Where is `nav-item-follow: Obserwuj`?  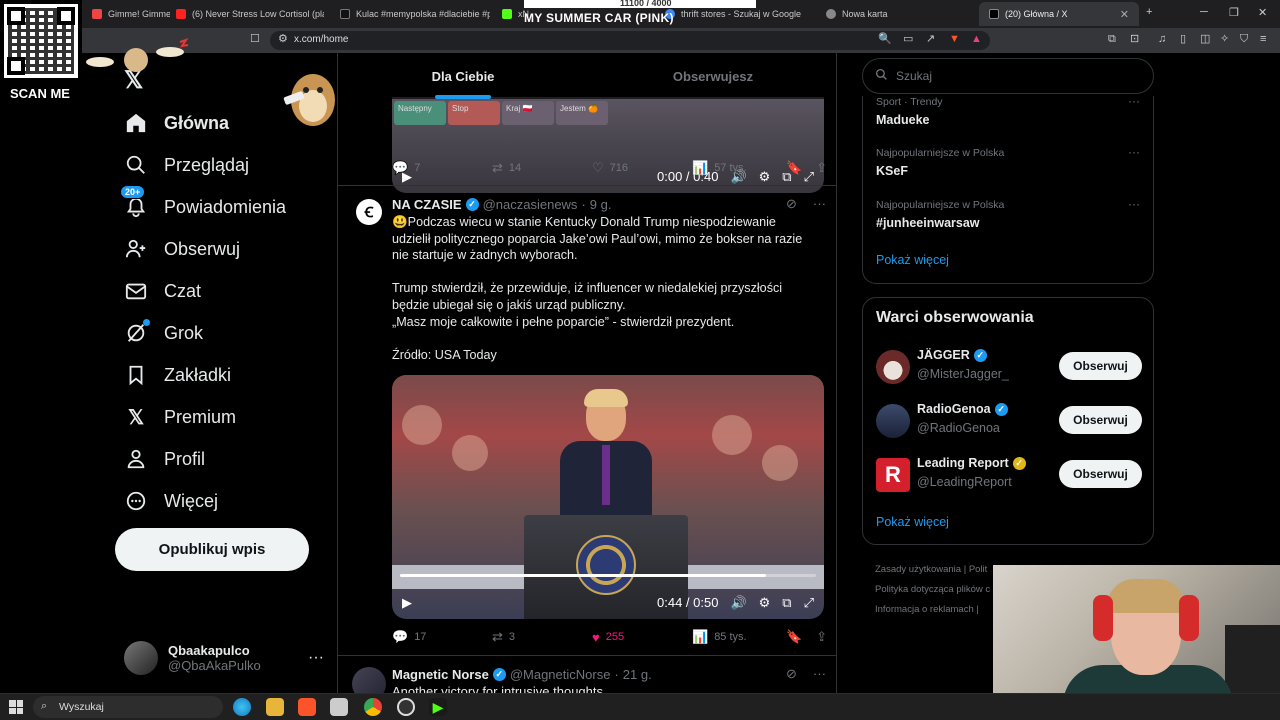 nav-item-follow: Obserwuj is located at coordinates (202, 249).